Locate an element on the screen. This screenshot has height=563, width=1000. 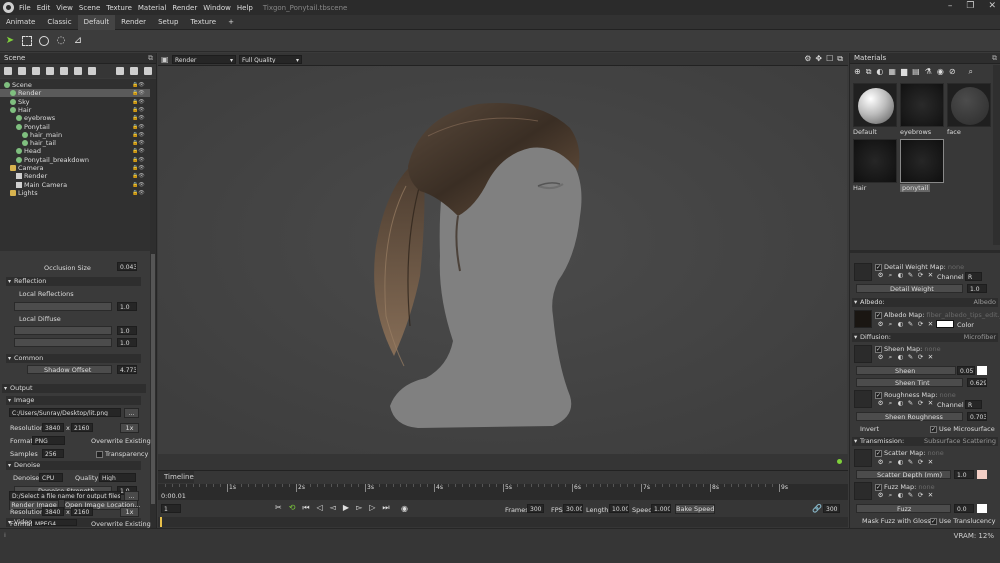
length-field: 10.000 is located at coordinates (619, 508).